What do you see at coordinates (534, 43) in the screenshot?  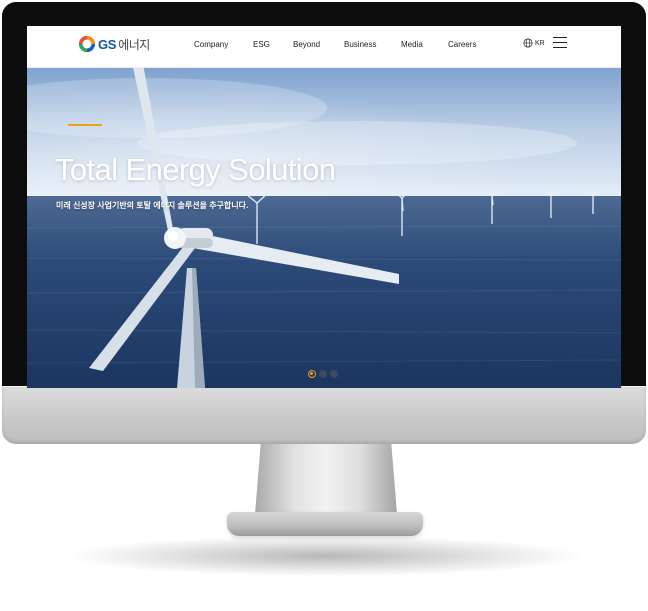 I see `language-selector: KR` at bounding box center [534, 43].